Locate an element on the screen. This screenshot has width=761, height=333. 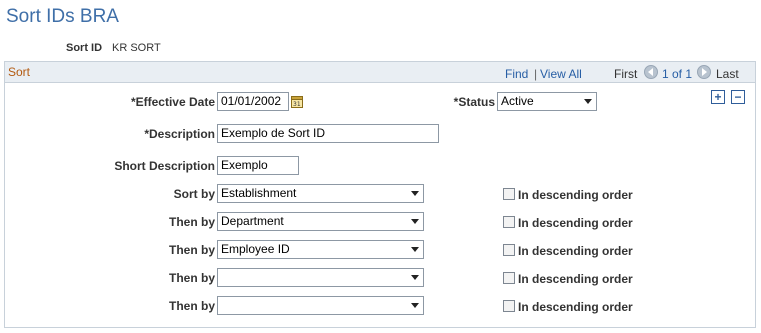
sort-id-value: KR SORT is located at coordinates (136, 48).